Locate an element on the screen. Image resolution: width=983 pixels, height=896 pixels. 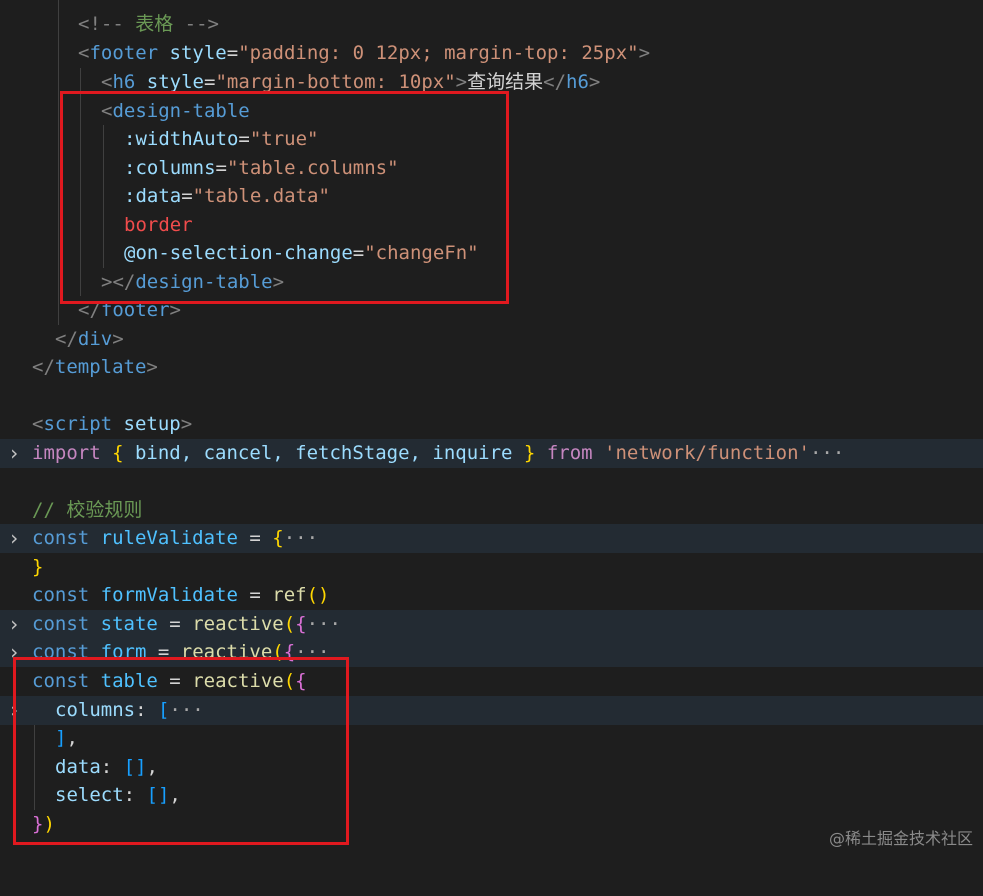
tag-name: div is located at coordinates (95, 339).